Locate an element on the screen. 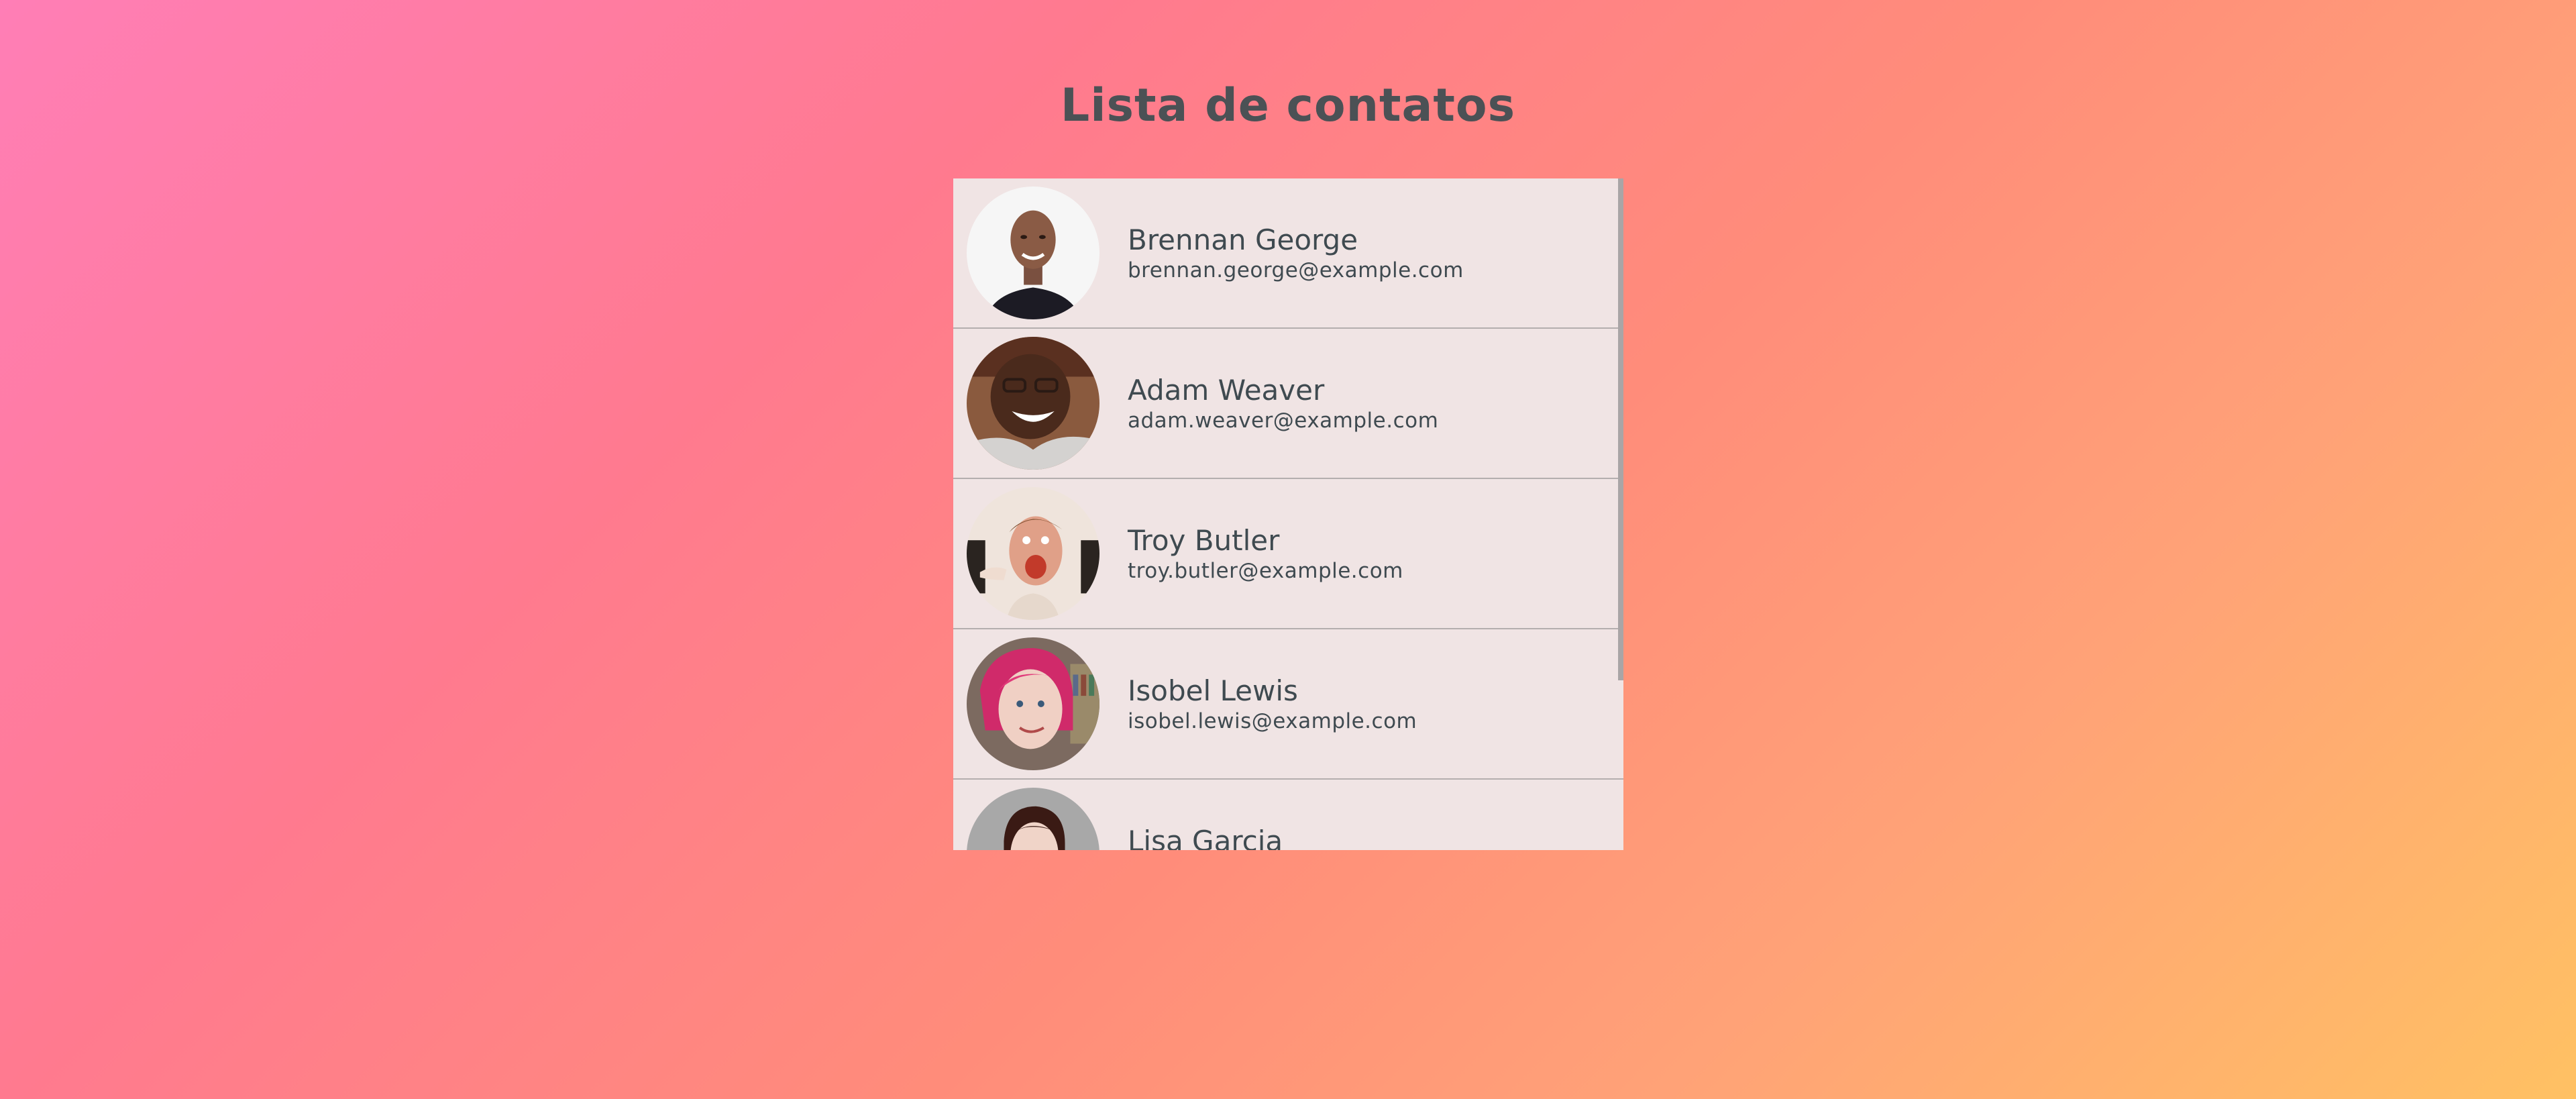 This screenshot has height=1099, width=2576. contact-name: Troy Butler is located at coordinates (1204, 540).